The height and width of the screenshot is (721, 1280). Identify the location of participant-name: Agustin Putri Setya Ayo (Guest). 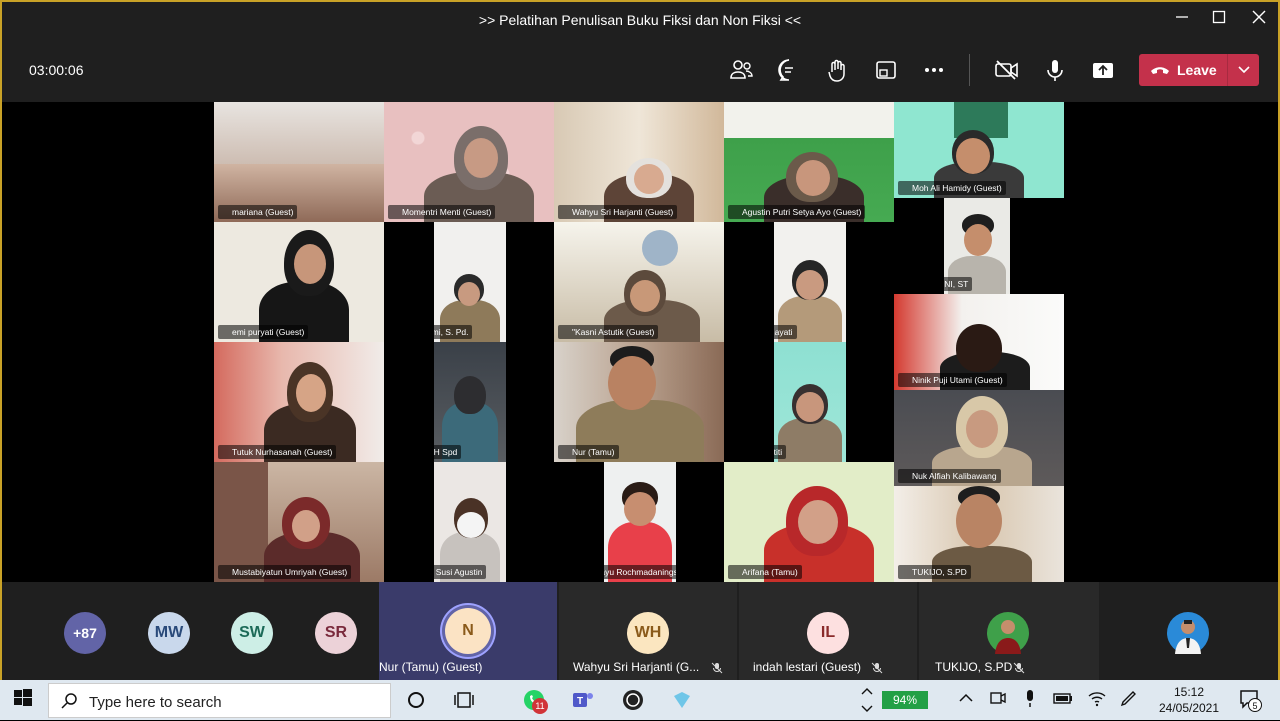
(797, 212).